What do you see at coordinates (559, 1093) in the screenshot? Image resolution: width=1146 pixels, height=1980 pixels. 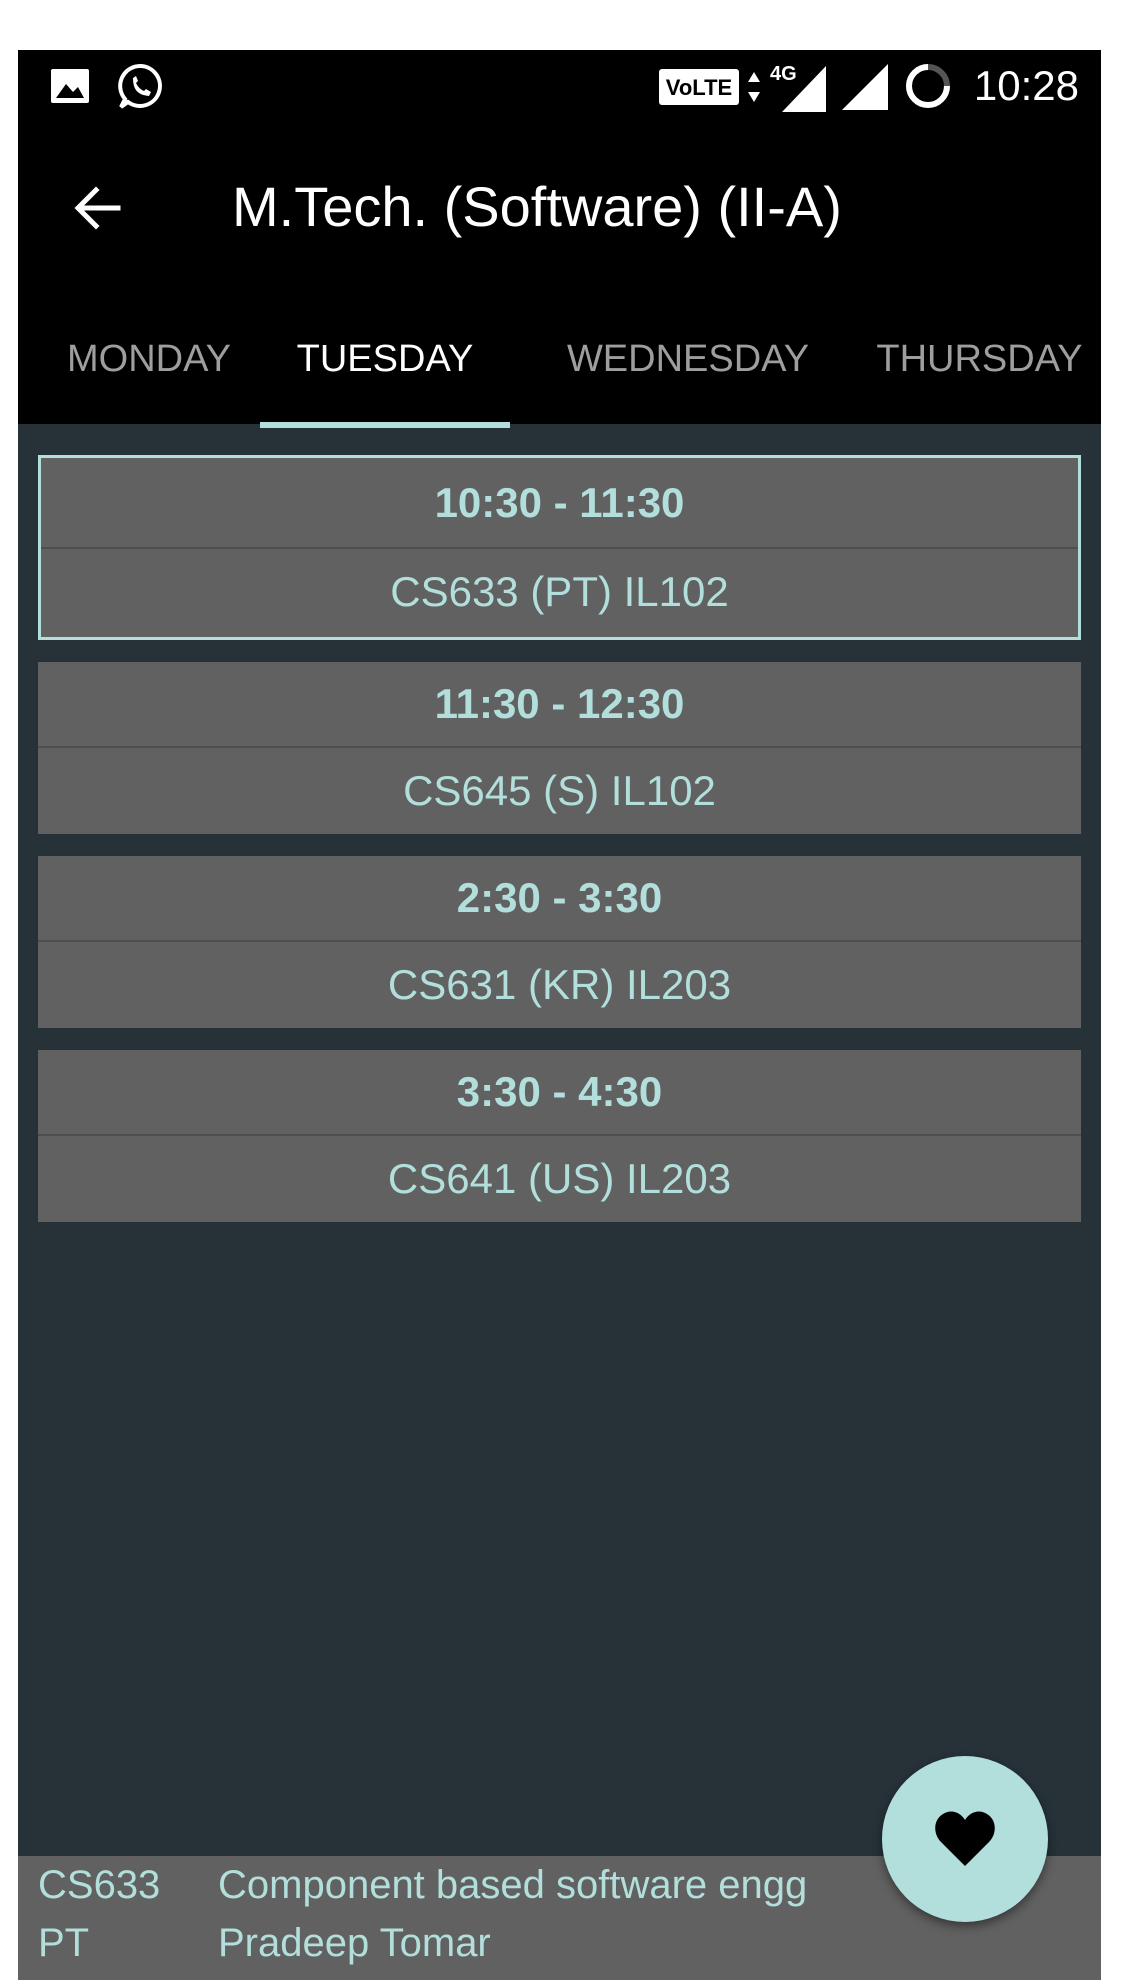 I see `slot-time: 3:30 - 4:30` at bounding box center [559, 1093].